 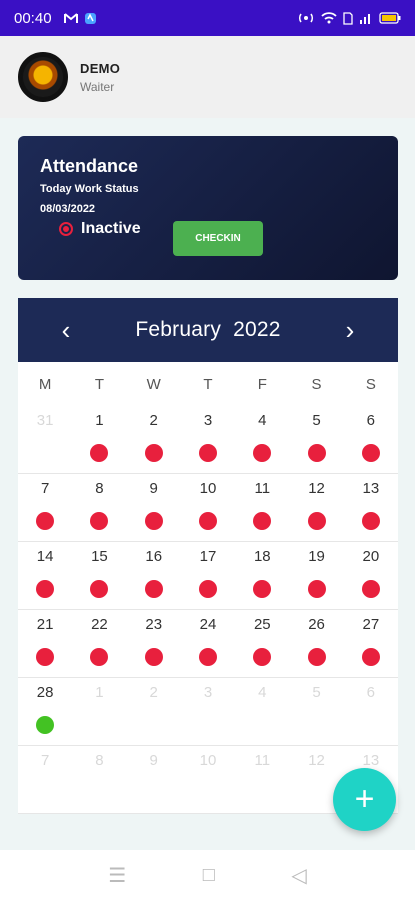 I want to click on calendar-day: 26, so click(x=316, y=643).